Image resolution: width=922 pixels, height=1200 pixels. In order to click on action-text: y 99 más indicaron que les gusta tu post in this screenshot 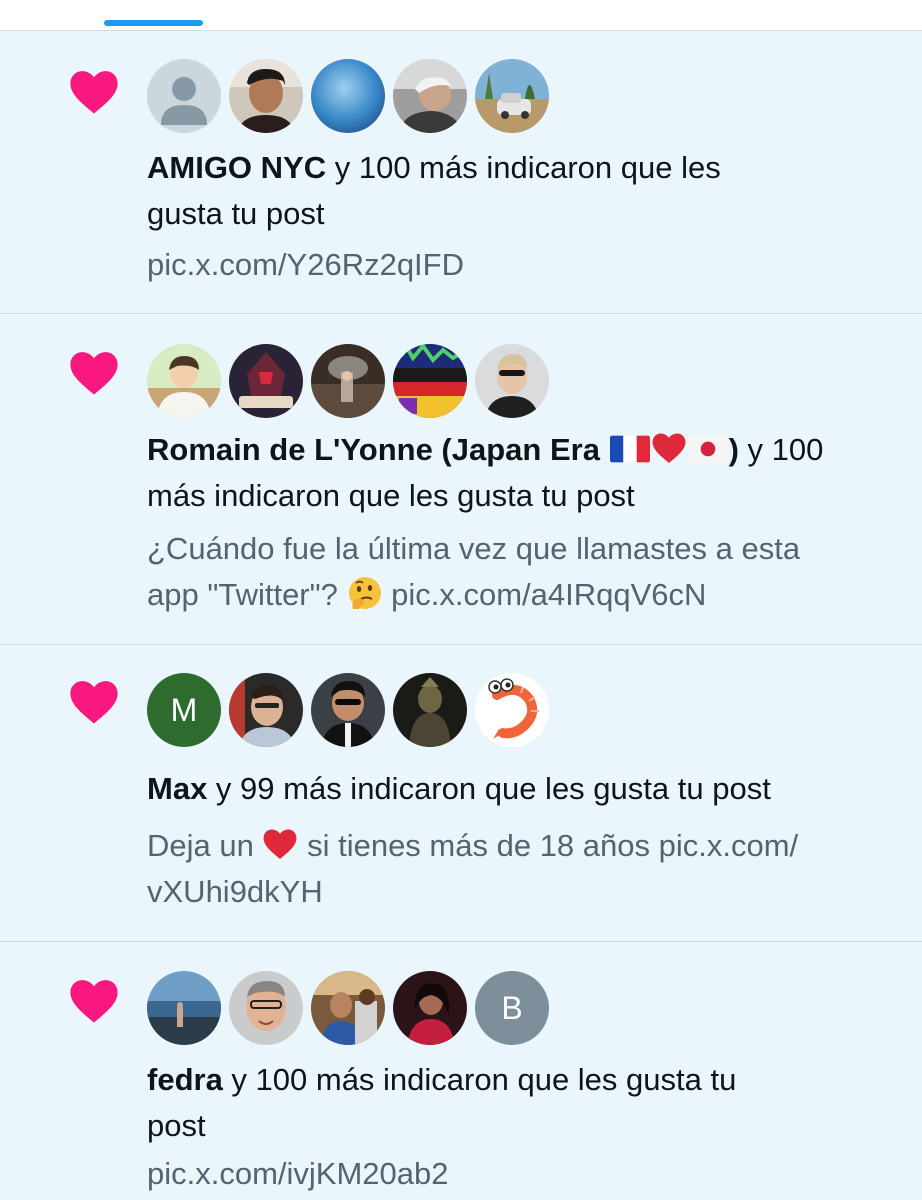, I will do `click(489, 788)`.